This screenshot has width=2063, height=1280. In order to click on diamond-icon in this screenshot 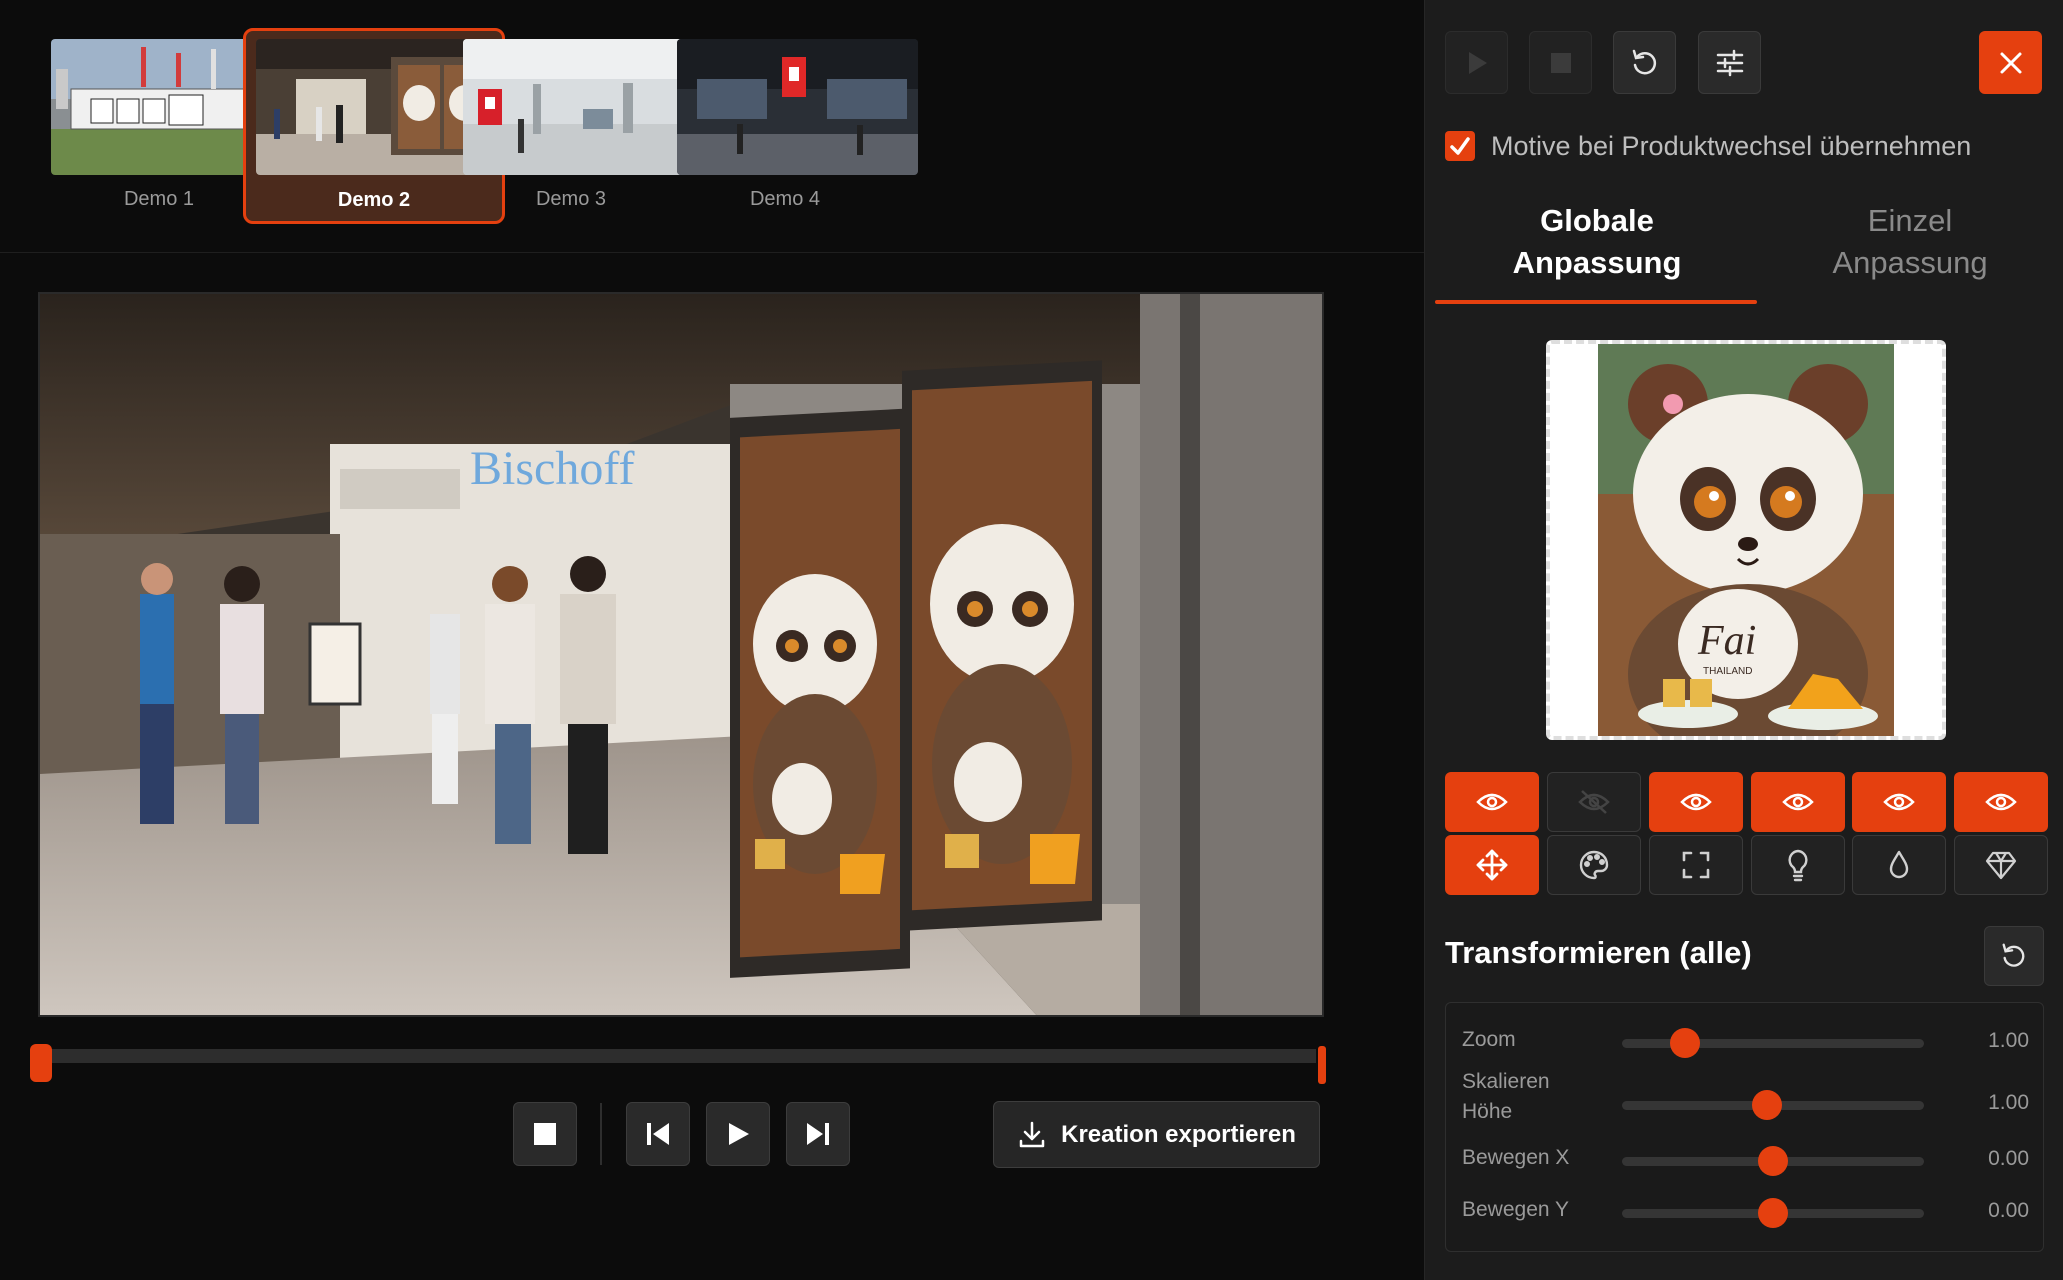, I will do `click(2001, 865)`.